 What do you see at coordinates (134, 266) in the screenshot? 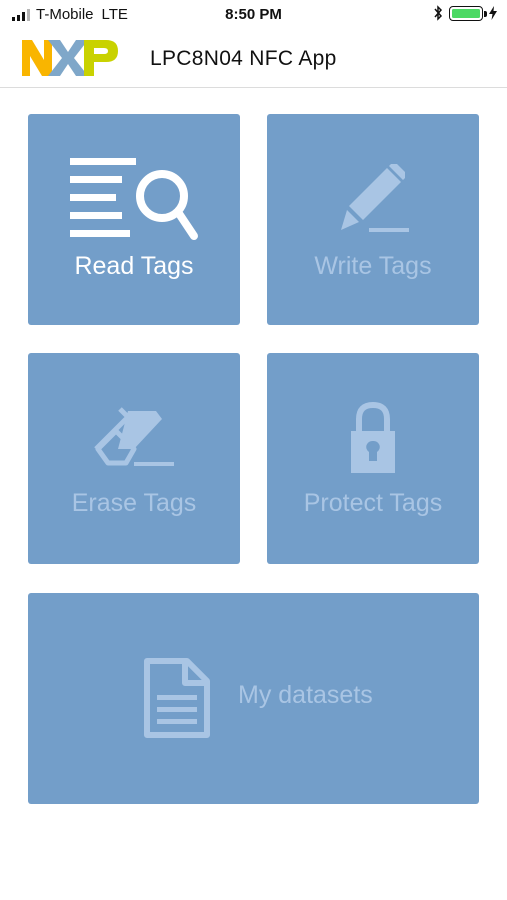
I see `read-tags-label: Read Tags` at bounding box center [134, 266].